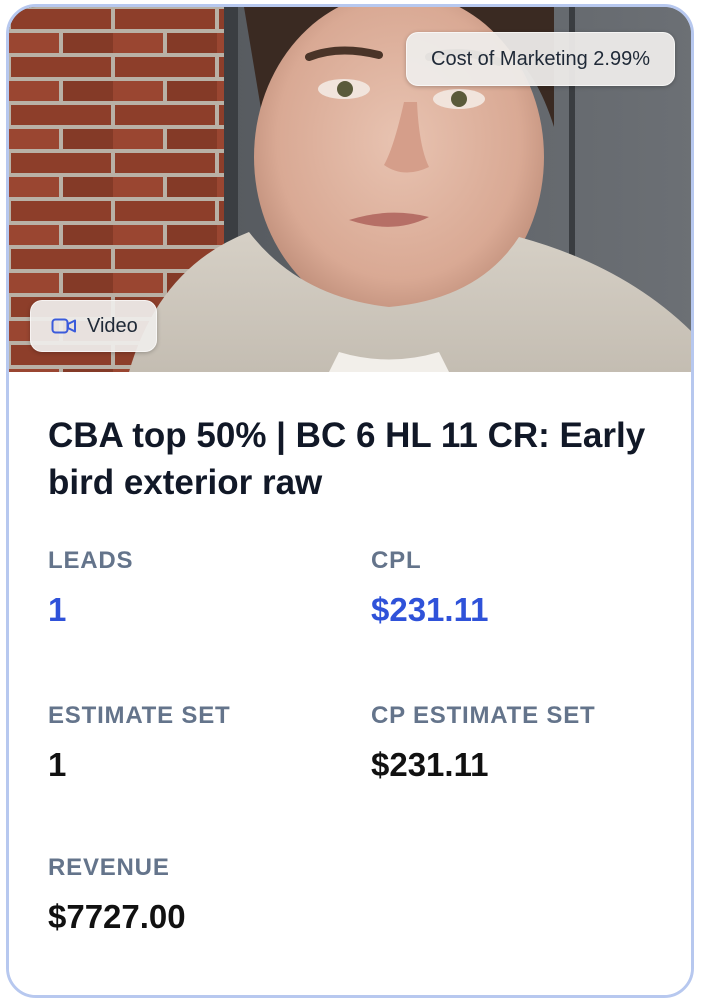 The image size is (706, 1008). I want to click on metric-leads: LEADS 1, so click(90, 588).